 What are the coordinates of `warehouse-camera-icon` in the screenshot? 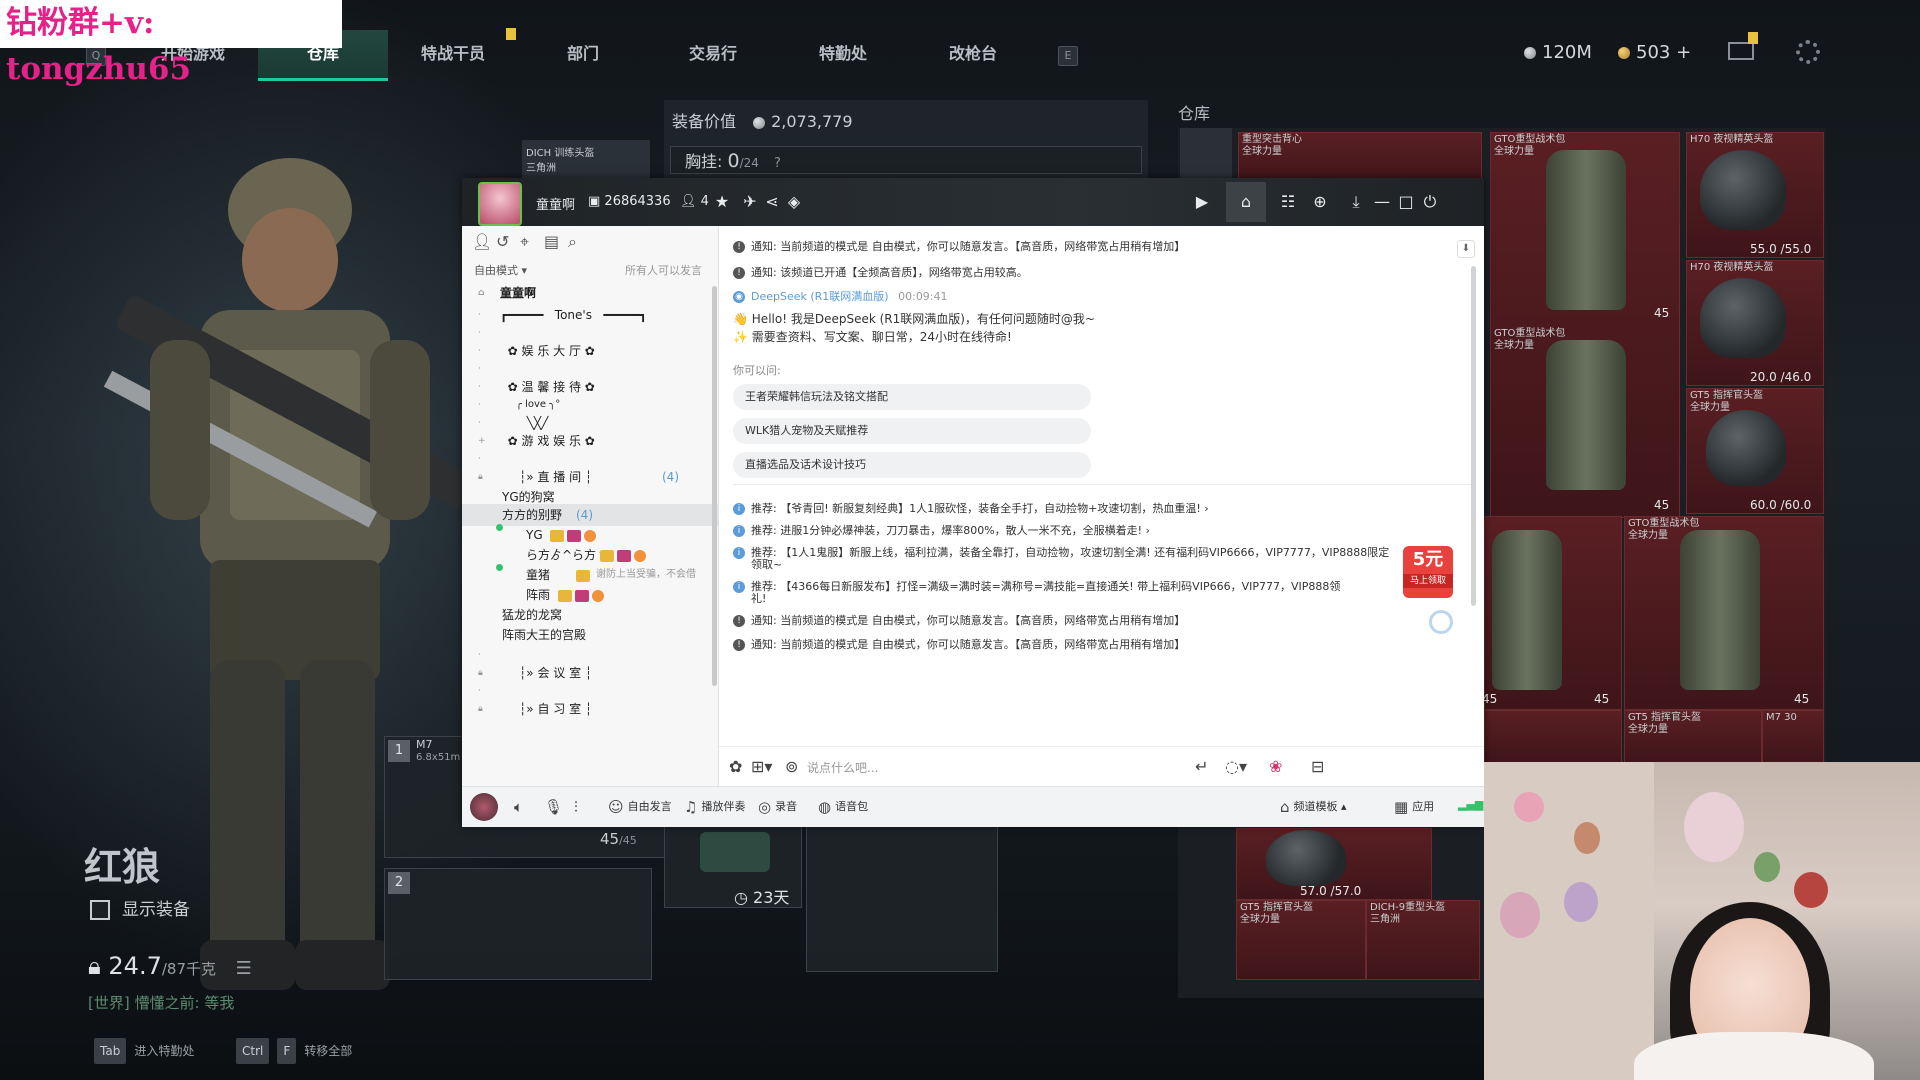 It's located at (1206, 856).